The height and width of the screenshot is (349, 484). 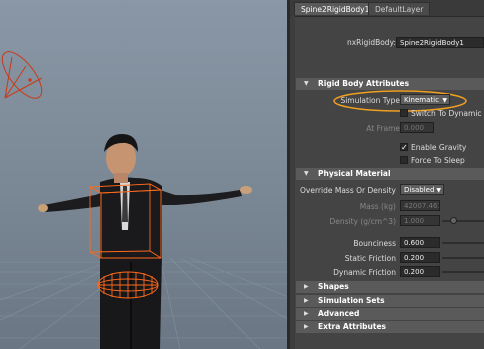 I want to click on force-to-sleep-label: Force To Sleep, so click(x=438, y=160).